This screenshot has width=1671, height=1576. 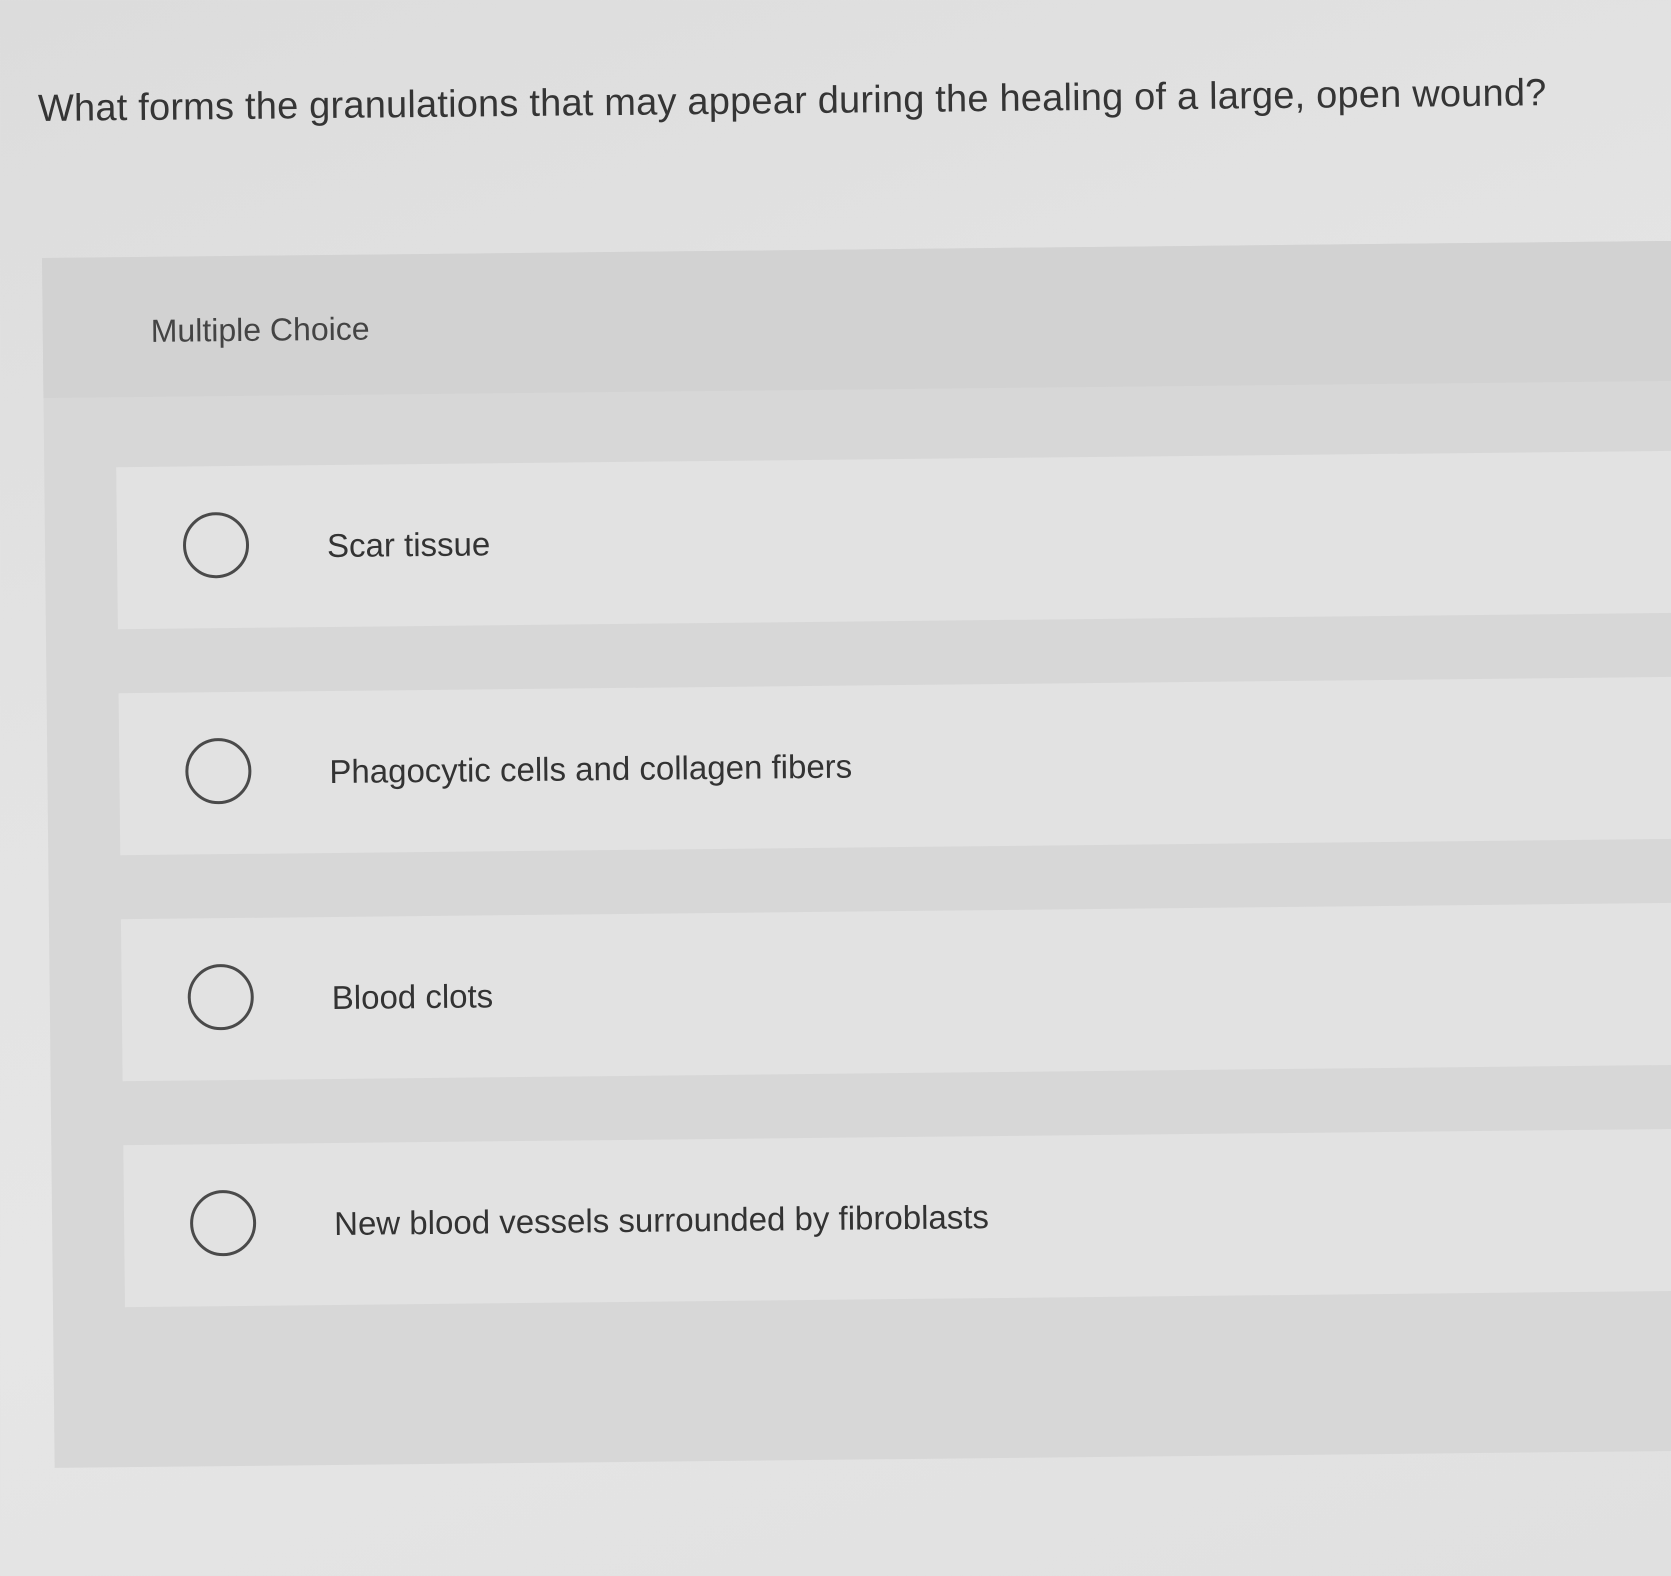 What do you see at coordinates (894, 766) in the screenshot?
I see `answer-option: Phagocytic cells and collagen fibers` at bounding box center [894, 766].